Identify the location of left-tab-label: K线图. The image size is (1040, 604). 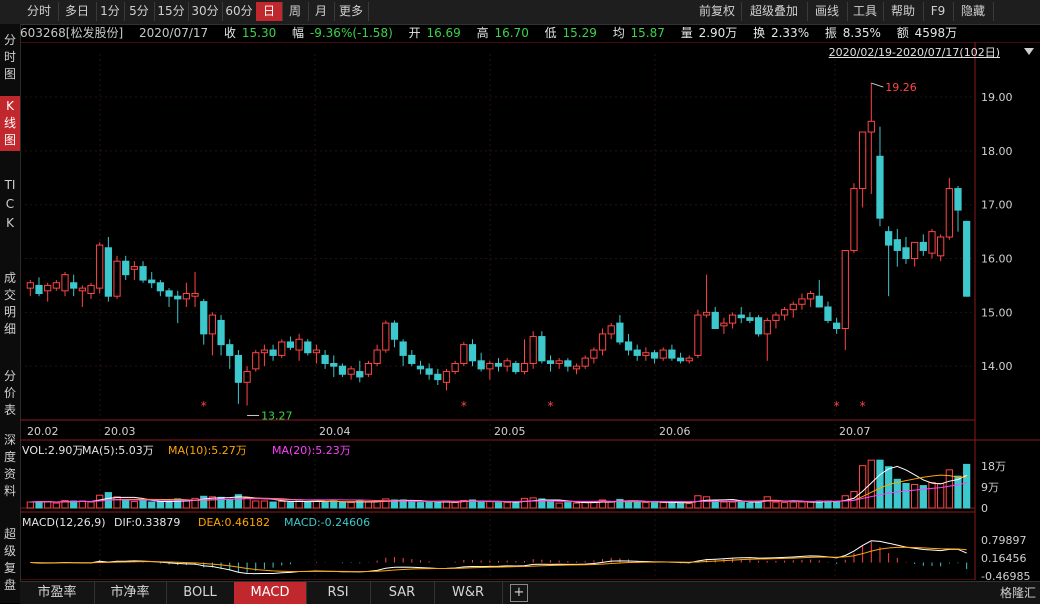
(9, 123).